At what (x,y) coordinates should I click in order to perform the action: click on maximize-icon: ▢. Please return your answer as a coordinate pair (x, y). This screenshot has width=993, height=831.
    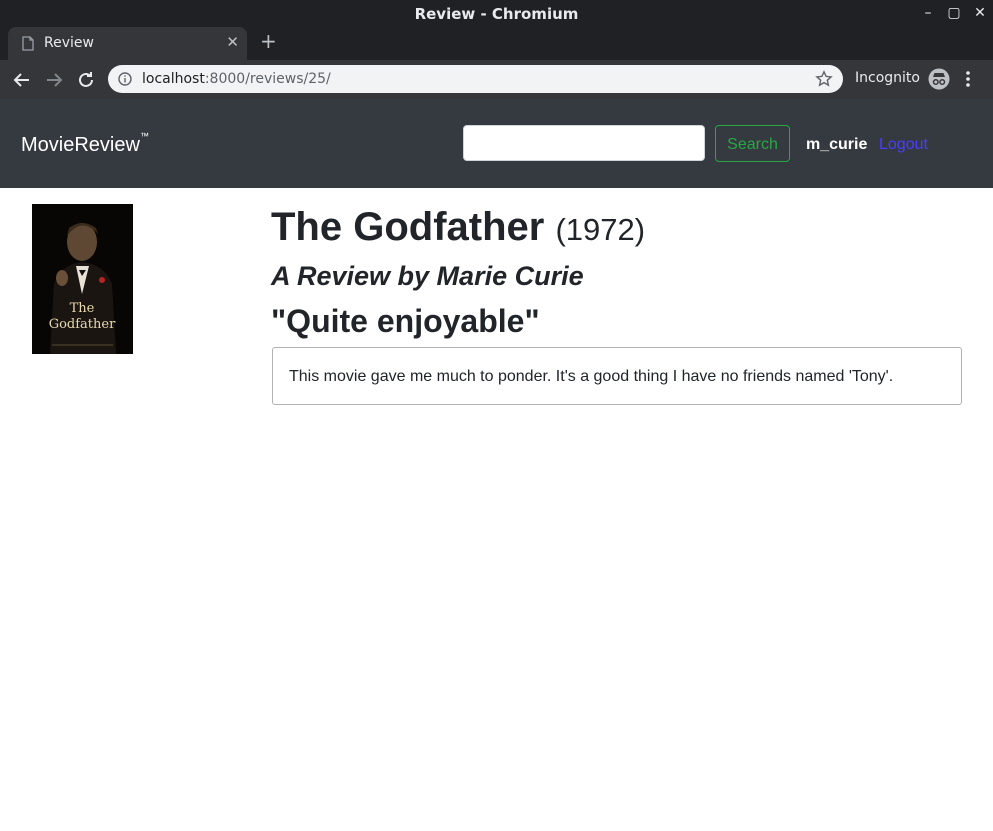
    Looking at the image, I should click on (954, 13).